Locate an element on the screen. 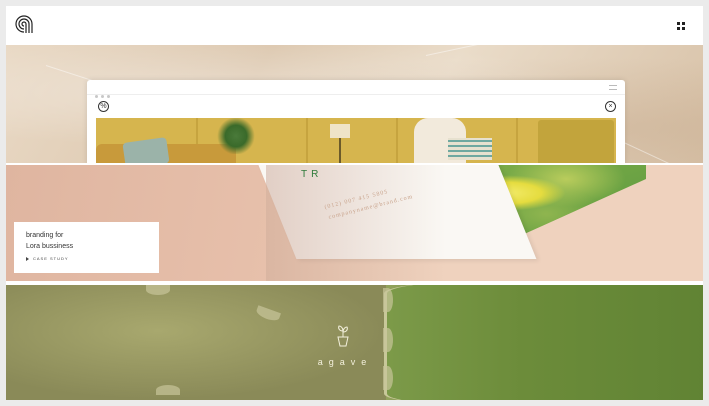 The width and height of the screenshot is (709, 406). hamburger-icon is located at coordinates (613, 87).